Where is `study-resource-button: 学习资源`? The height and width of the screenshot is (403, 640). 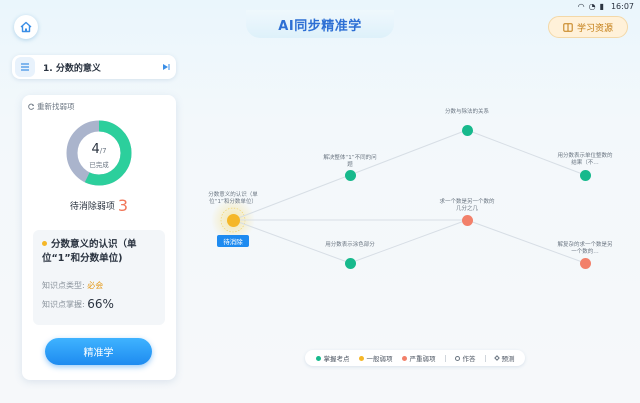 study-resource-button: 学习资源 is located at coordinates (588, 27).